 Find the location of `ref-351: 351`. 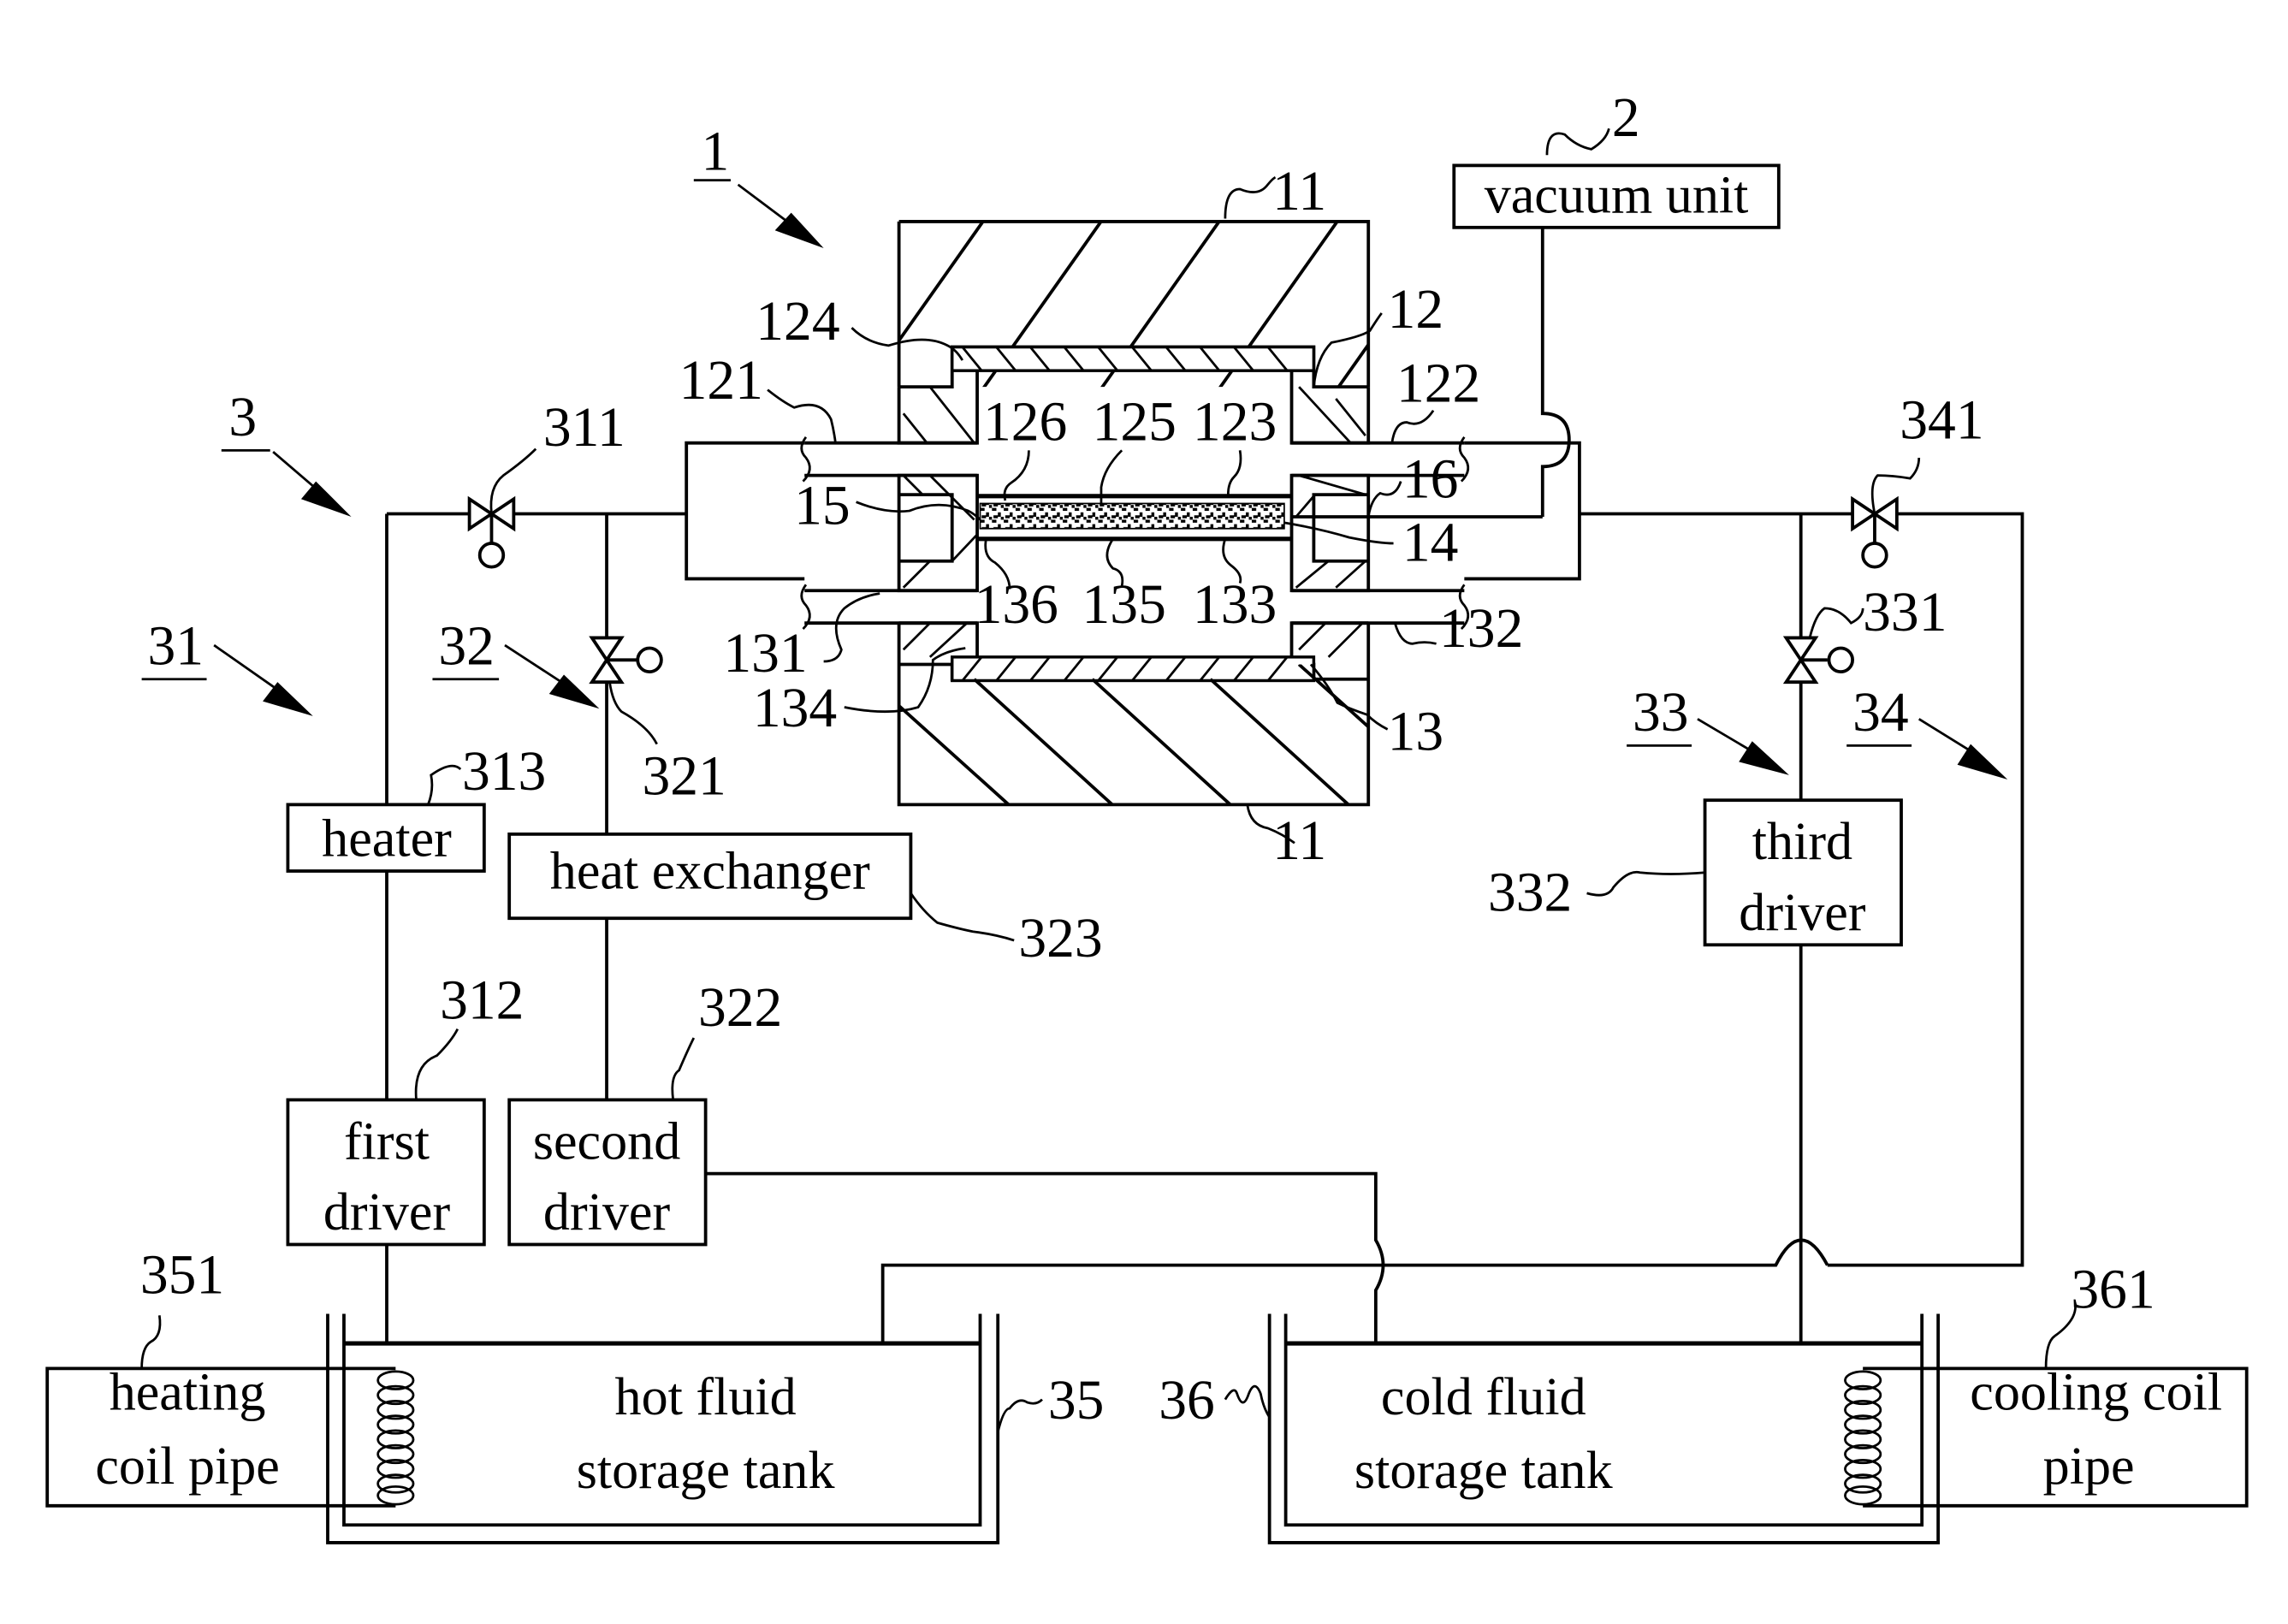

ref-351: 351 is located at coordinates (182, 1275).